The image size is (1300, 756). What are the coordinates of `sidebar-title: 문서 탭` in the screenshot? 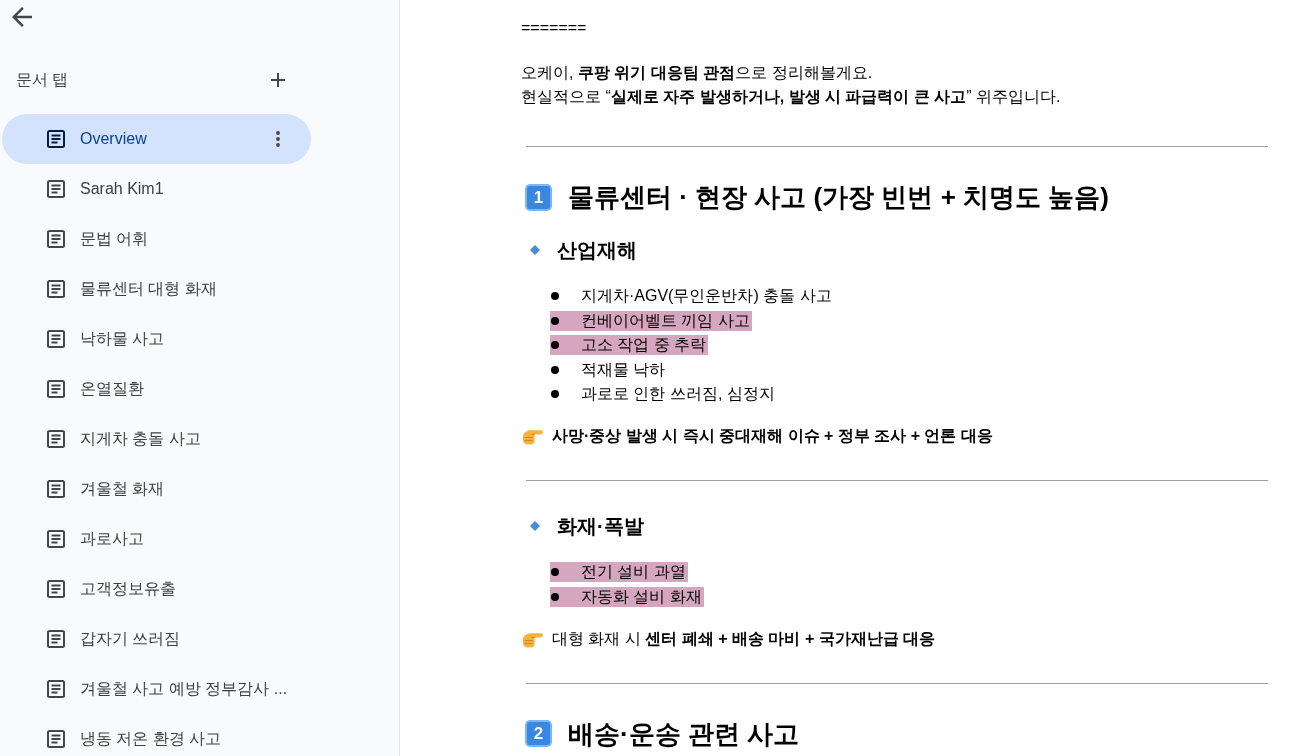 It's located at (42, 79).